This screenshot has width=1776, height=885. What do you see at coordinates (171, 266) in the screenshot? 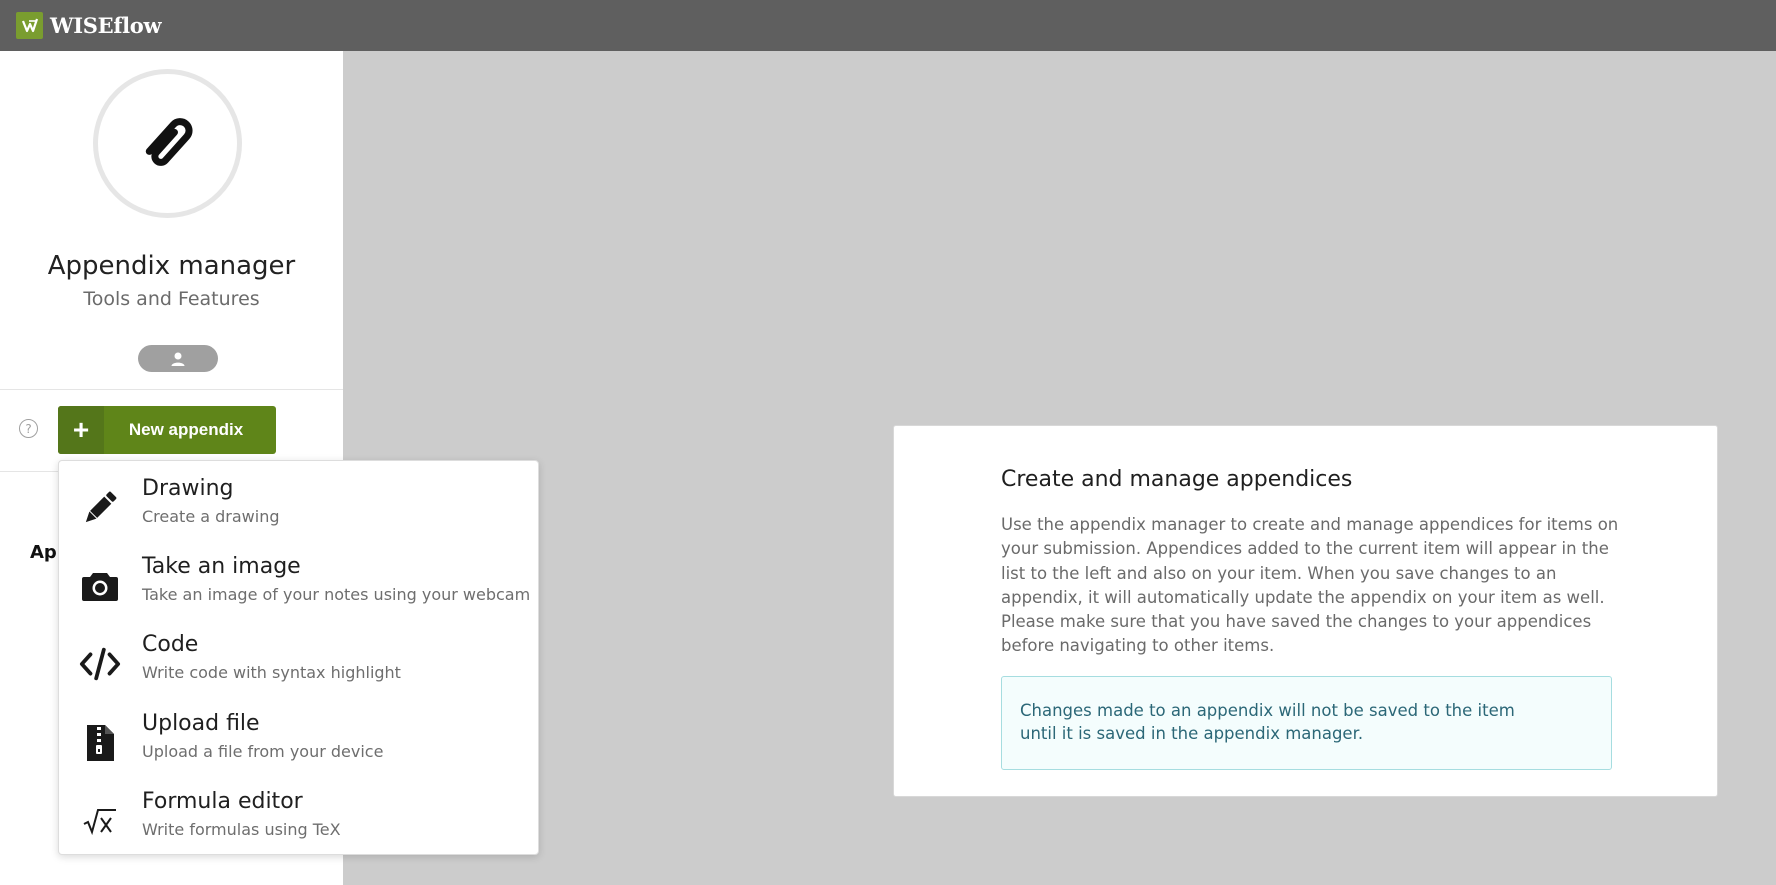
I see `page-title: Appendix manager` at bounding box center [171, 266].